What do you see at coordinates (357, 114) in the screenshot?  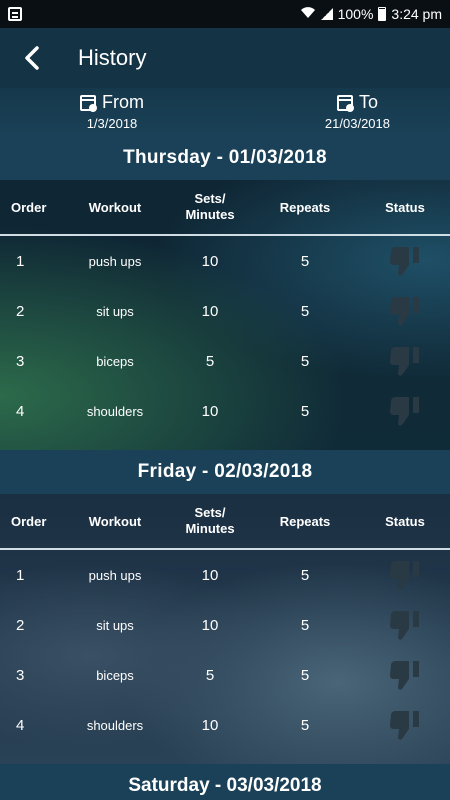 I see `to-date: To 21/03/2018` at bounding box center [357, 114].